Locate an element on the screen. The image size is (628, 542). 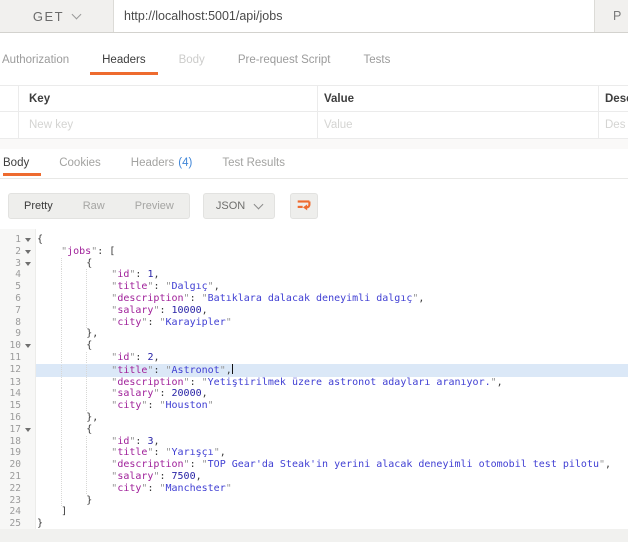
code-line: 19 "title": "Yarışçı", is located at coordinates (314, 453).